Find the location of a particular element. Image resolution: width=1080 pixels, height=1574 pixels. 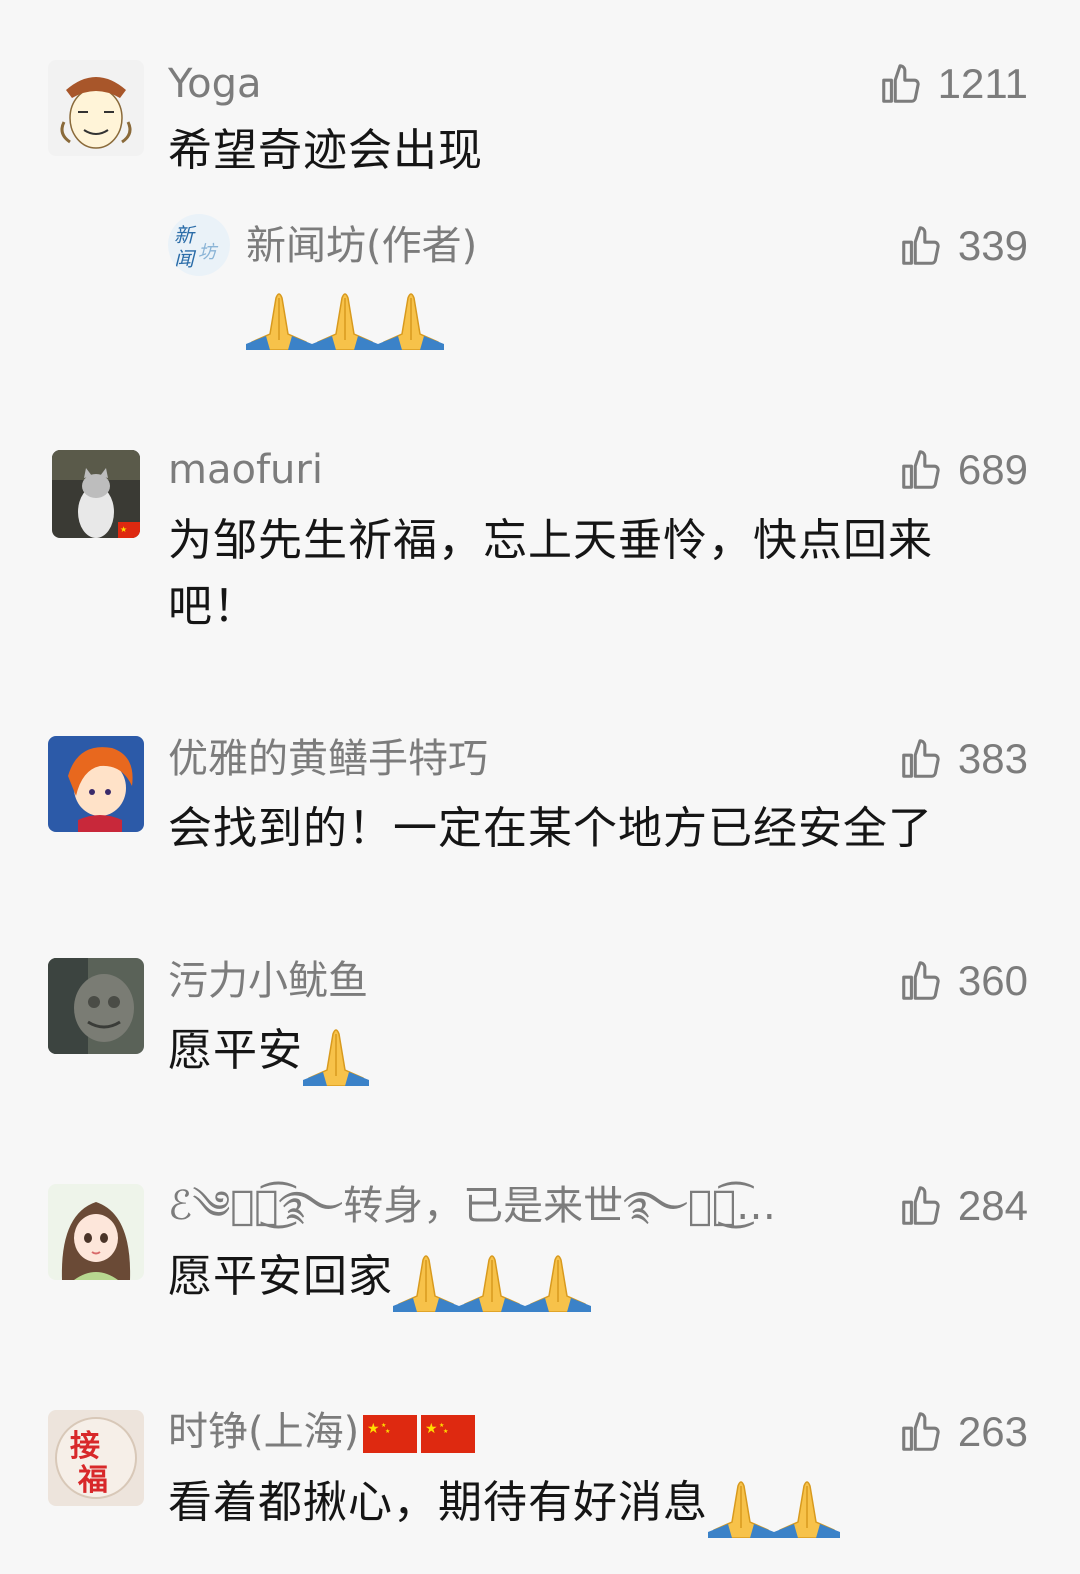

like-count: 1211 is located at coordinates (982, 83).